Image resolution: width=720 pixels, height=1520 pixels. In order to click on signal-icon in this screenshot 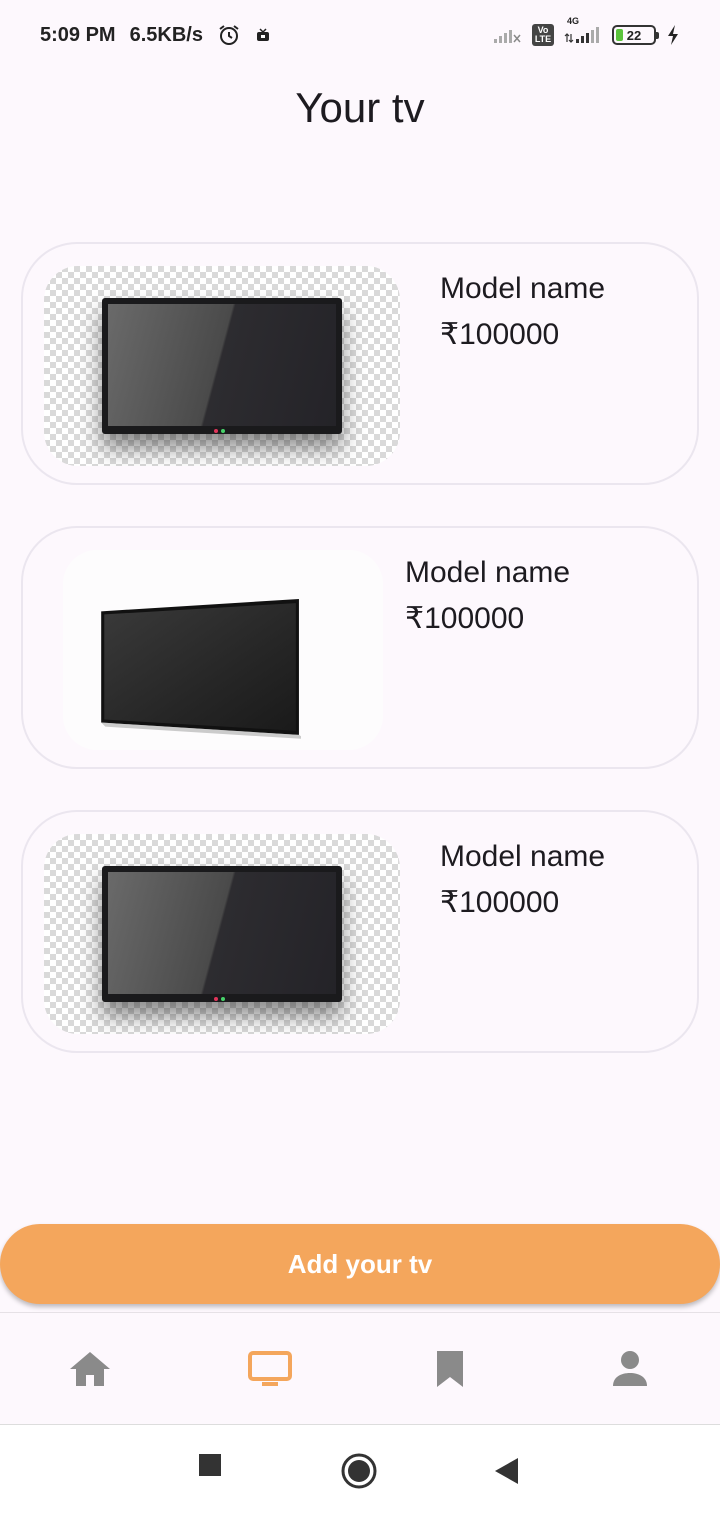, I will do `click(507, 35)`.